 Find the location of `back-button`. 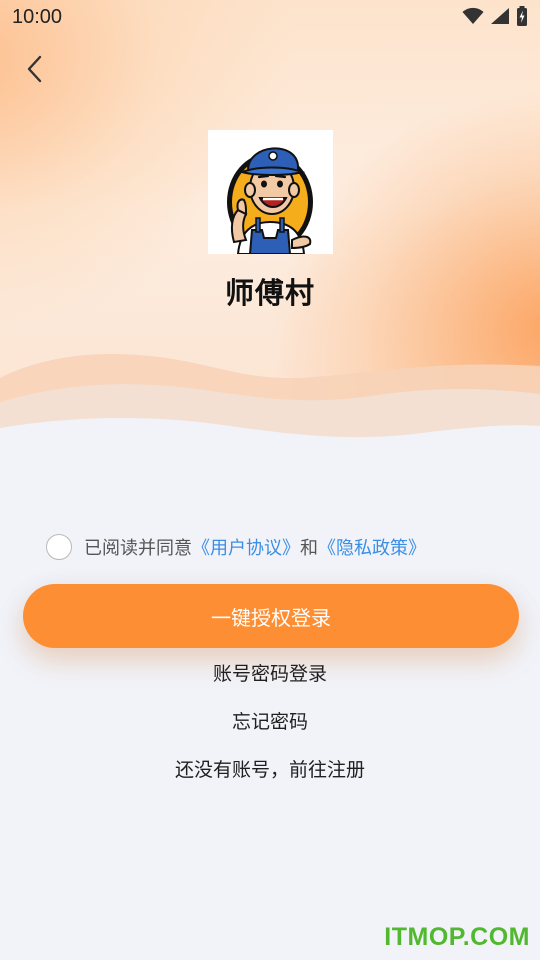

back-button is located at coordinates (35, 69).